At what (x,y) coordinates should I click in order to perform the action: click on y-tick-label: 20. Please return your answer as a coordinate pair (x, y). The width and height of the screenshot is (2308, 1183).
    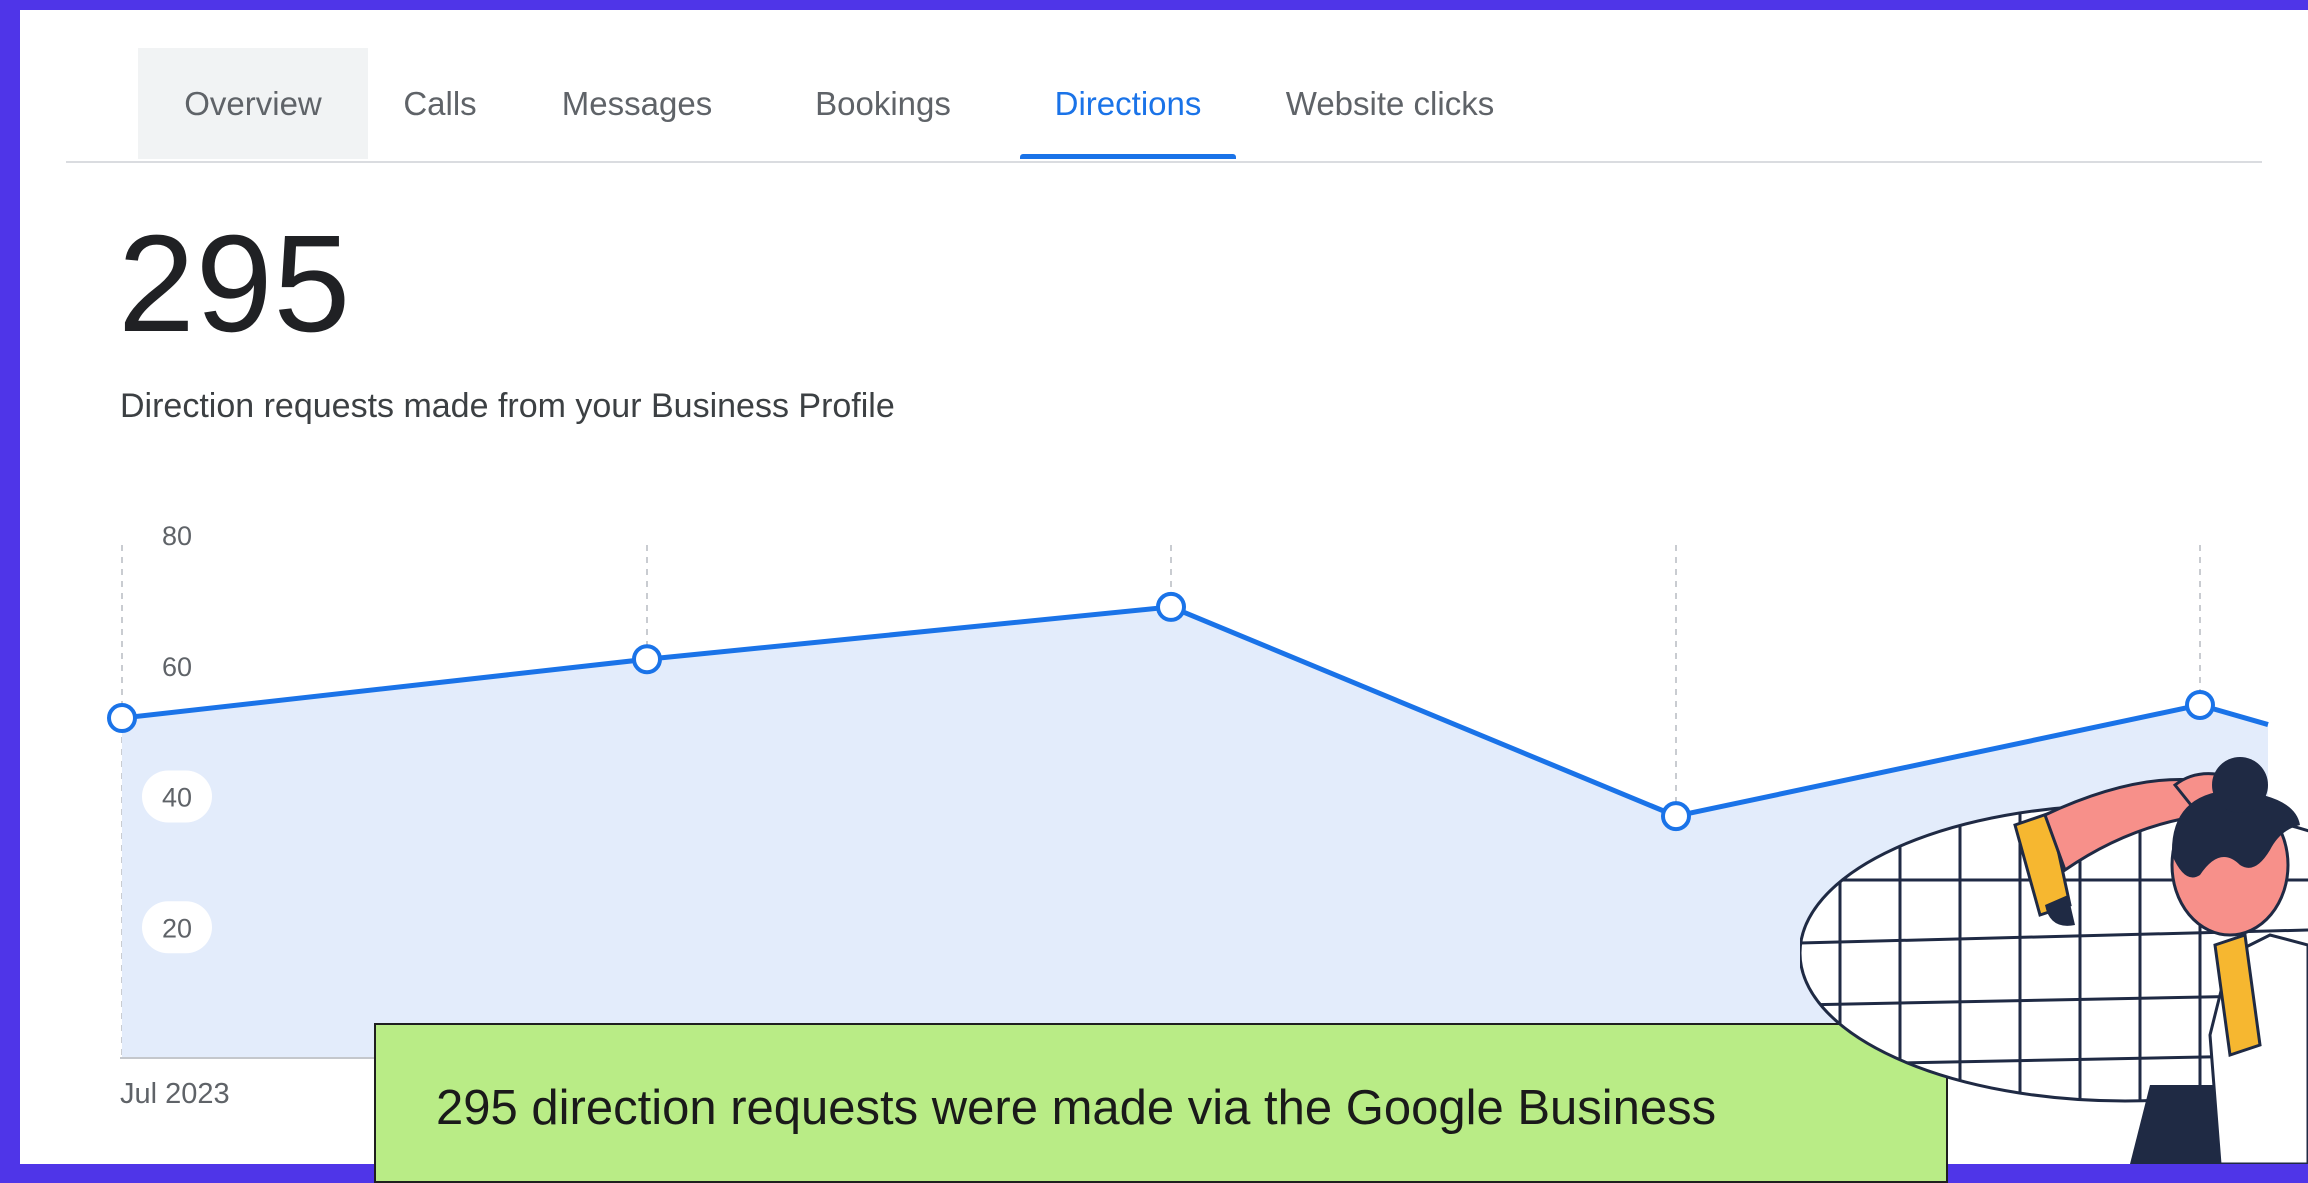
    Looking at the image, I should click on (177, 928).